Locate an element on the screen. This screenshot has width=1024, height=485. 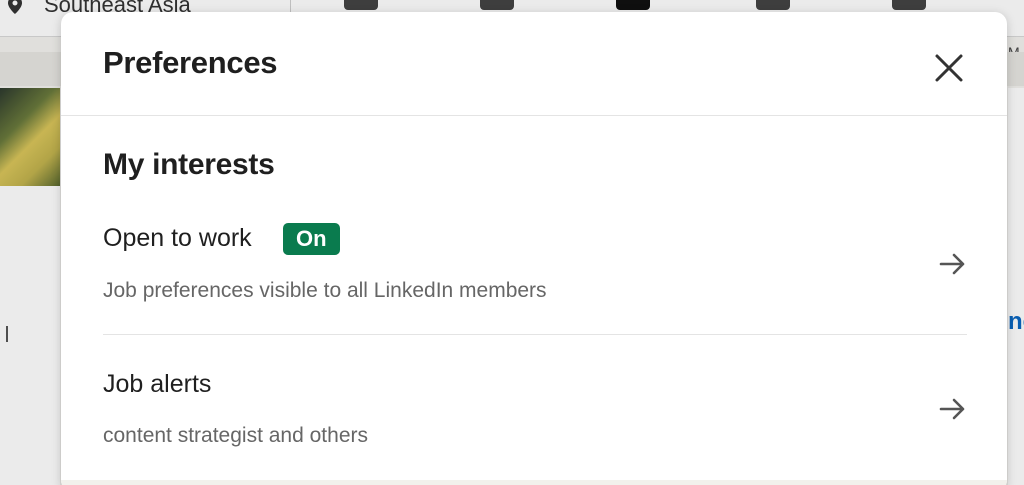
item-title: Job alerts is located at coordinates (157, 384).